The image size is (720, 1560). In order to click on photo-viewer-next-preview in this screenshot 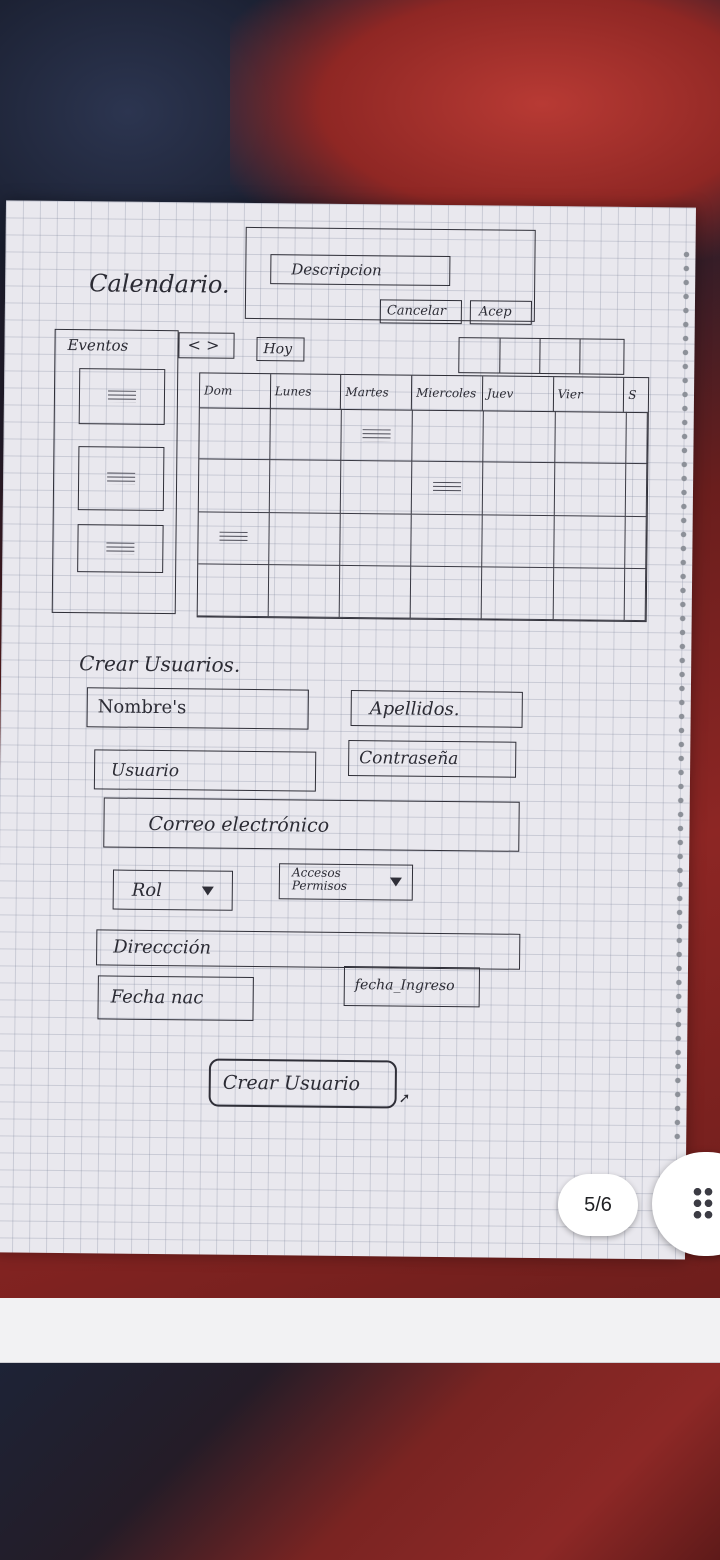, I will do `click(360, 1461)`.